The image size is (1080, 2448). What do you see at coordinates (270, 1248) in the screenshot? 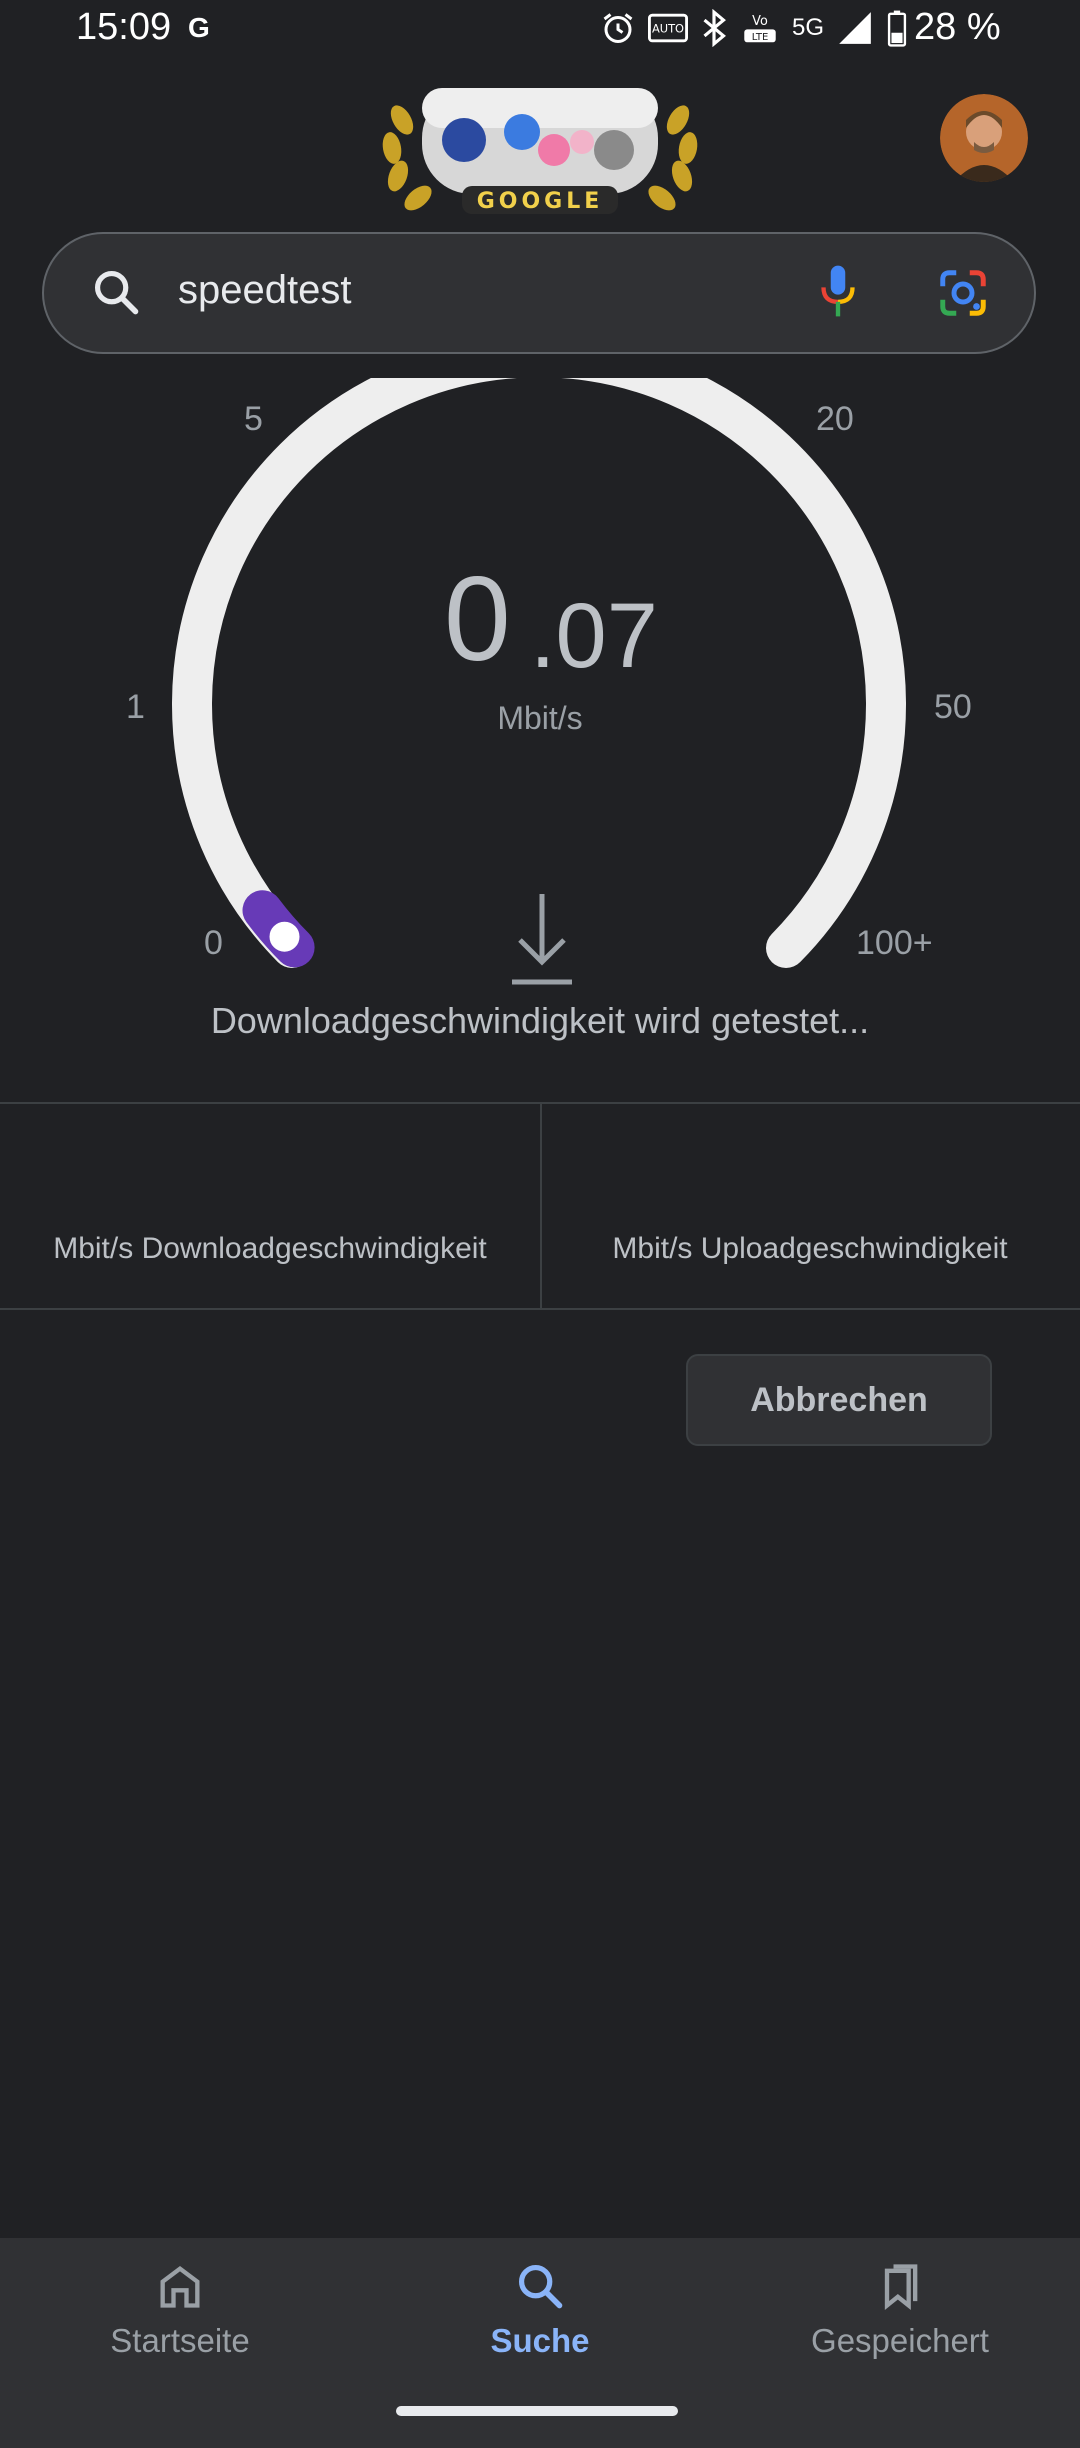
I see `download-speed-label: Mbit/s Downloadgeschwindigkeit` at bounding box center [270, 1248].